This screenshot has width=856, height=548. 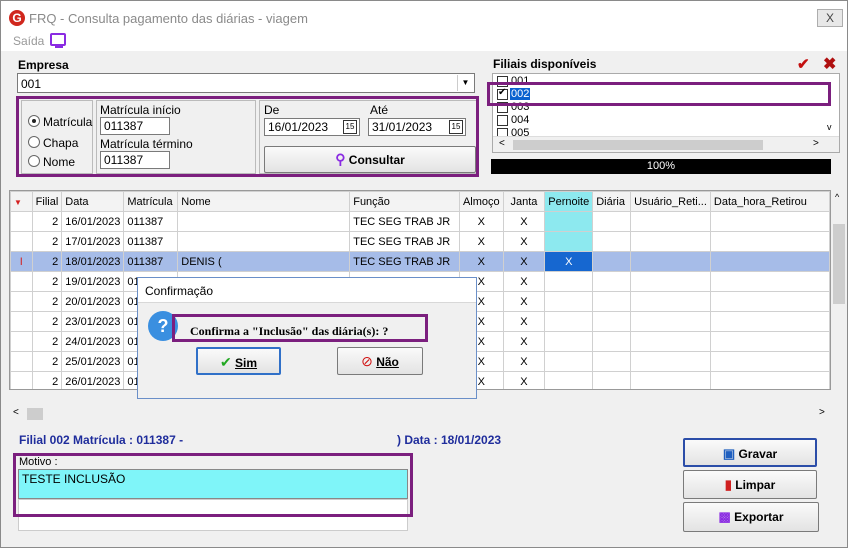 I want to click on column-header: Almoço, so click(x=481, y=201).